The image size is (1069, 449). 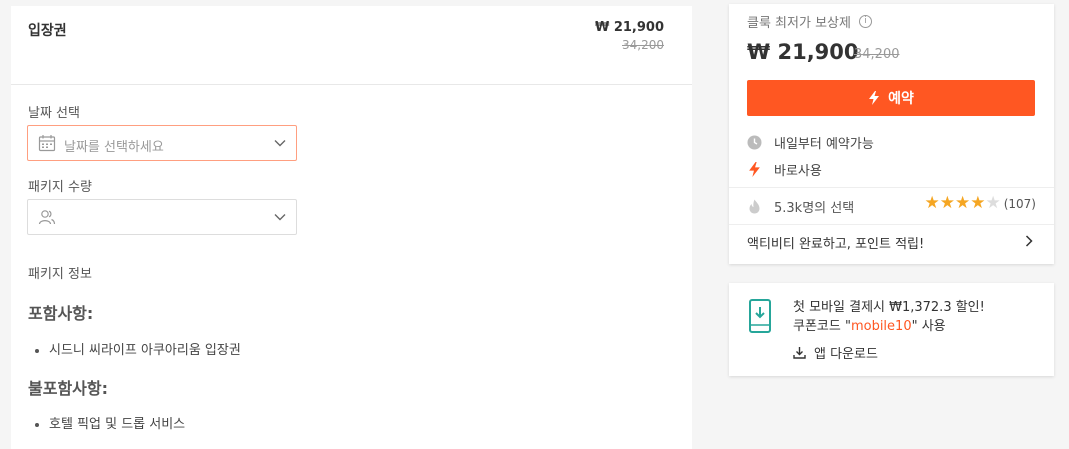 What do you see at coordinates (799, 23) in the screenshot?
I see `best-price-badge-text: 클룩 최저가 보상제` at bounding box center [799, 23].